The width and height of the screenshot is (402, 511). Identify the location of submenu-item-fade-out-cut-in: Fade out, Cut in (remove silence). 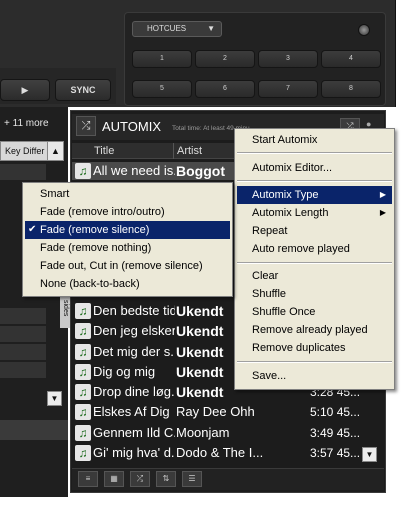
(127, 266).